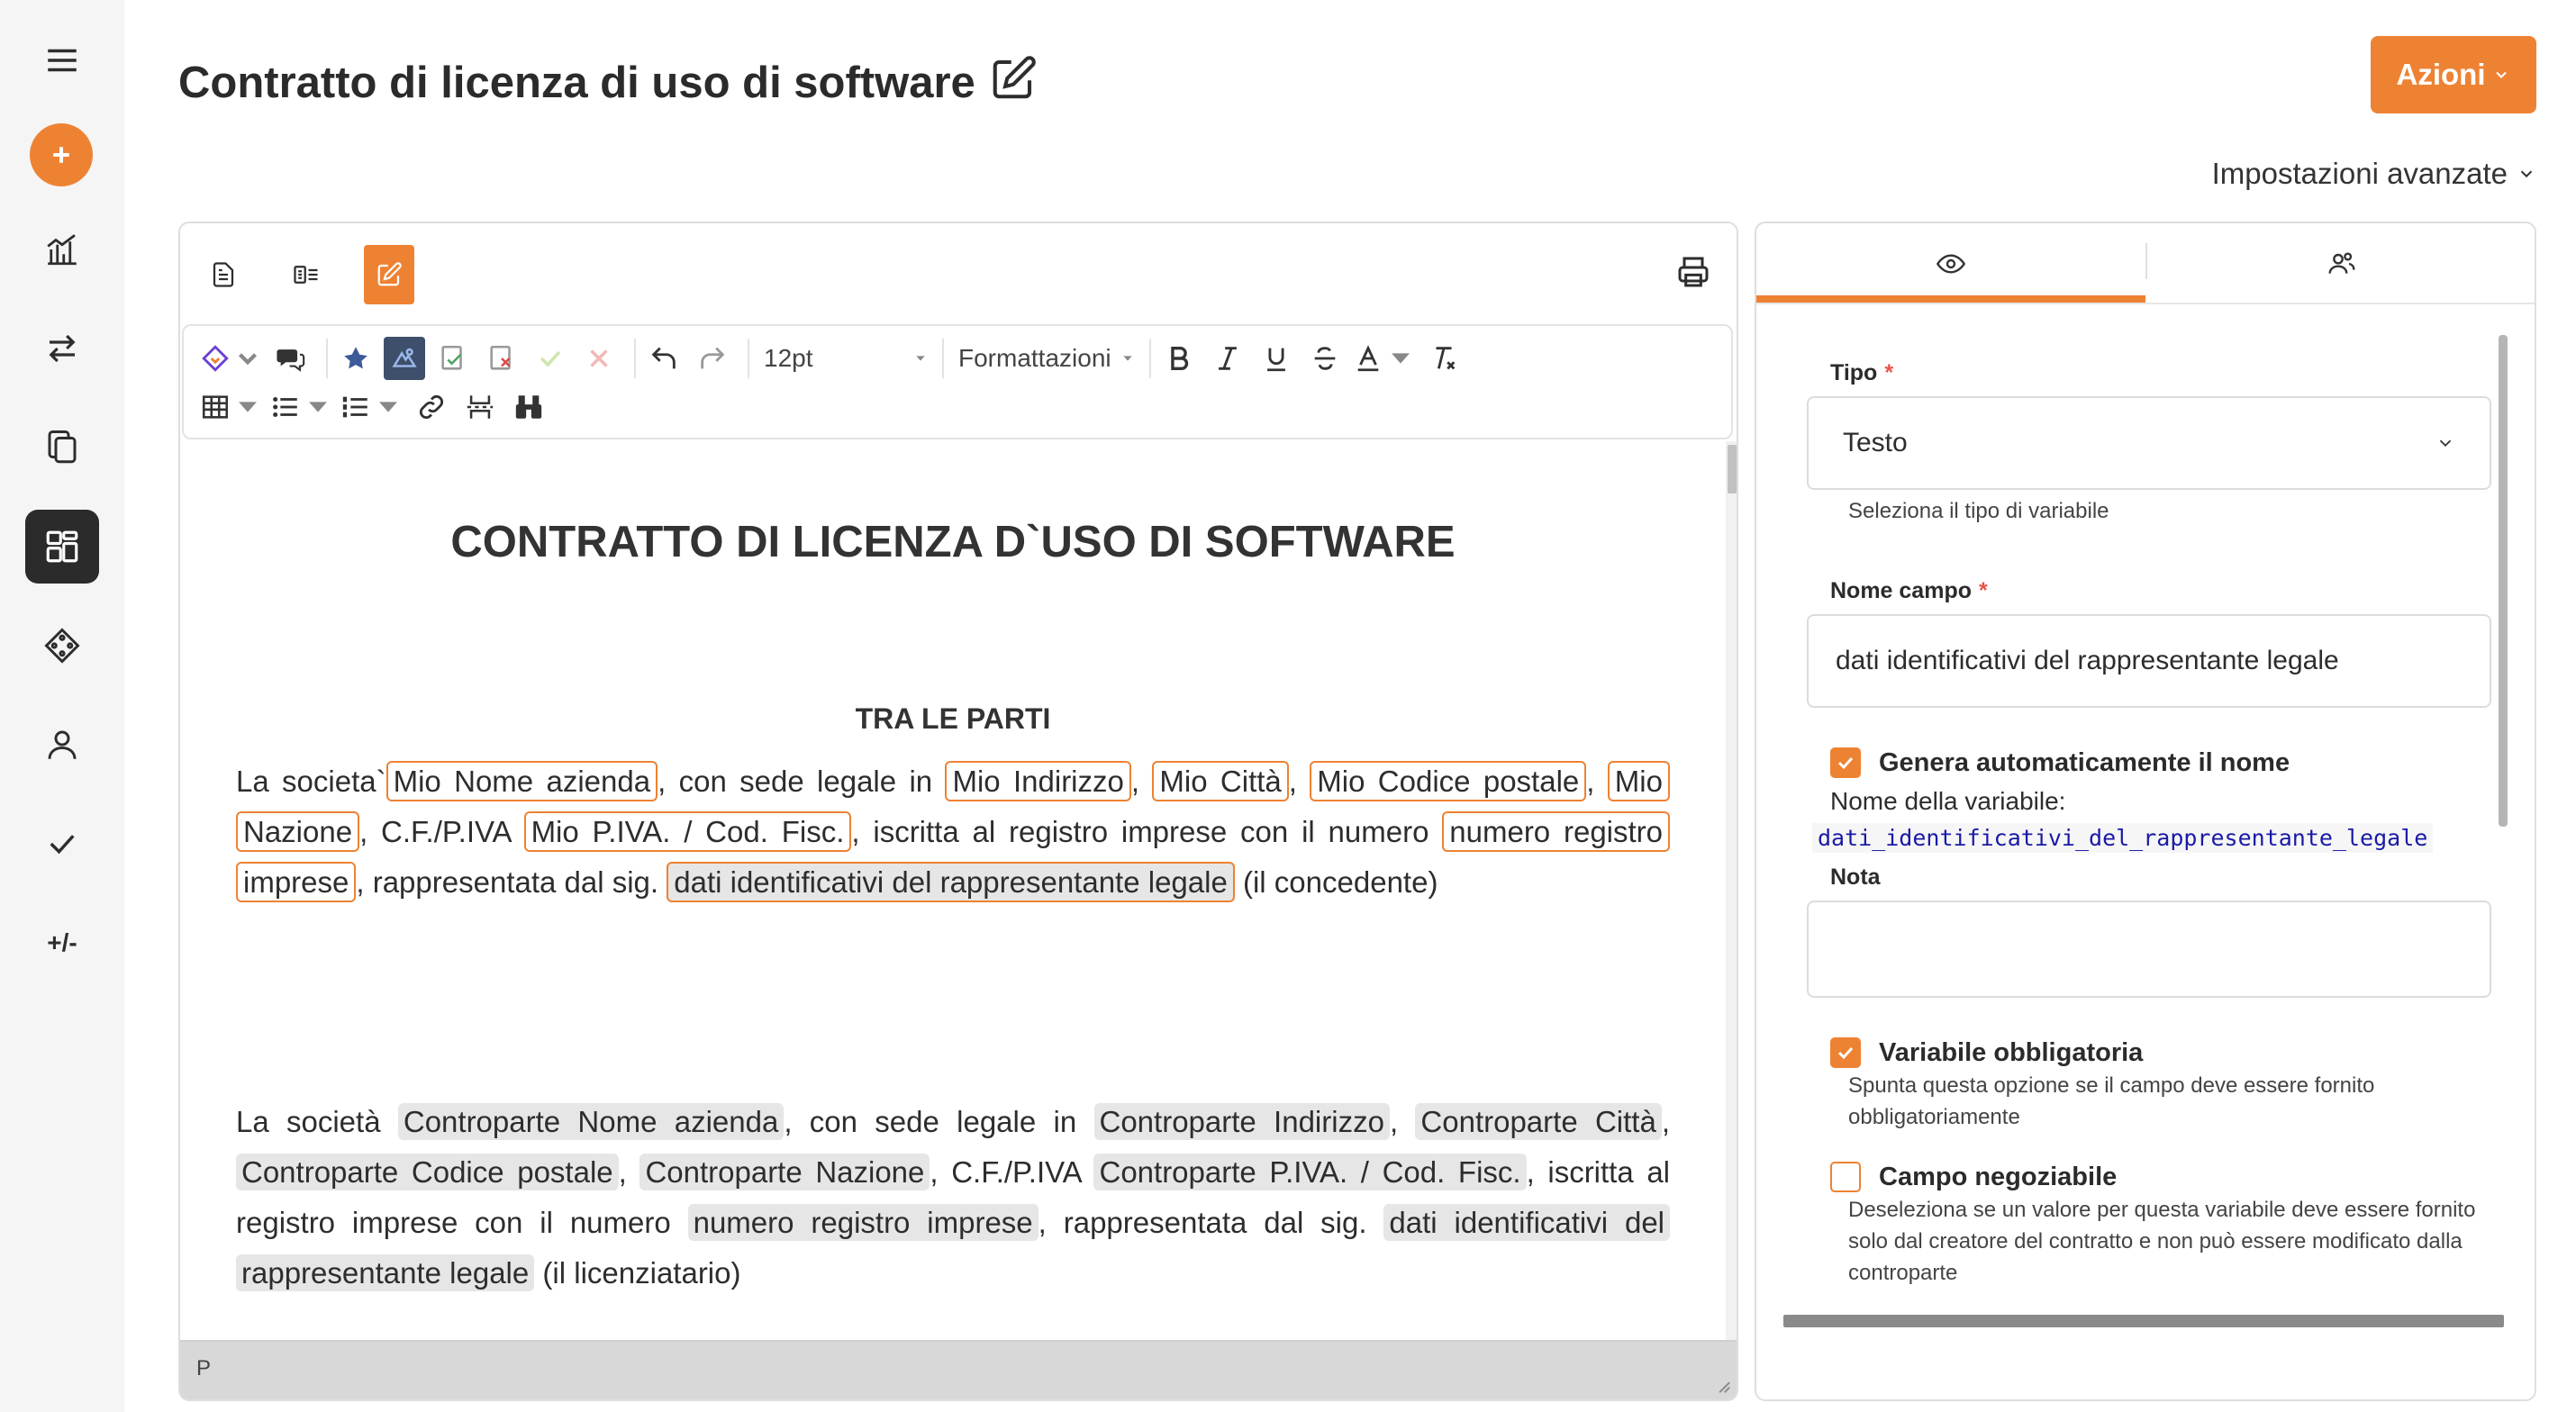 The image size is (2576, 1412). I want to click on variables-icon, so click(62, 646).